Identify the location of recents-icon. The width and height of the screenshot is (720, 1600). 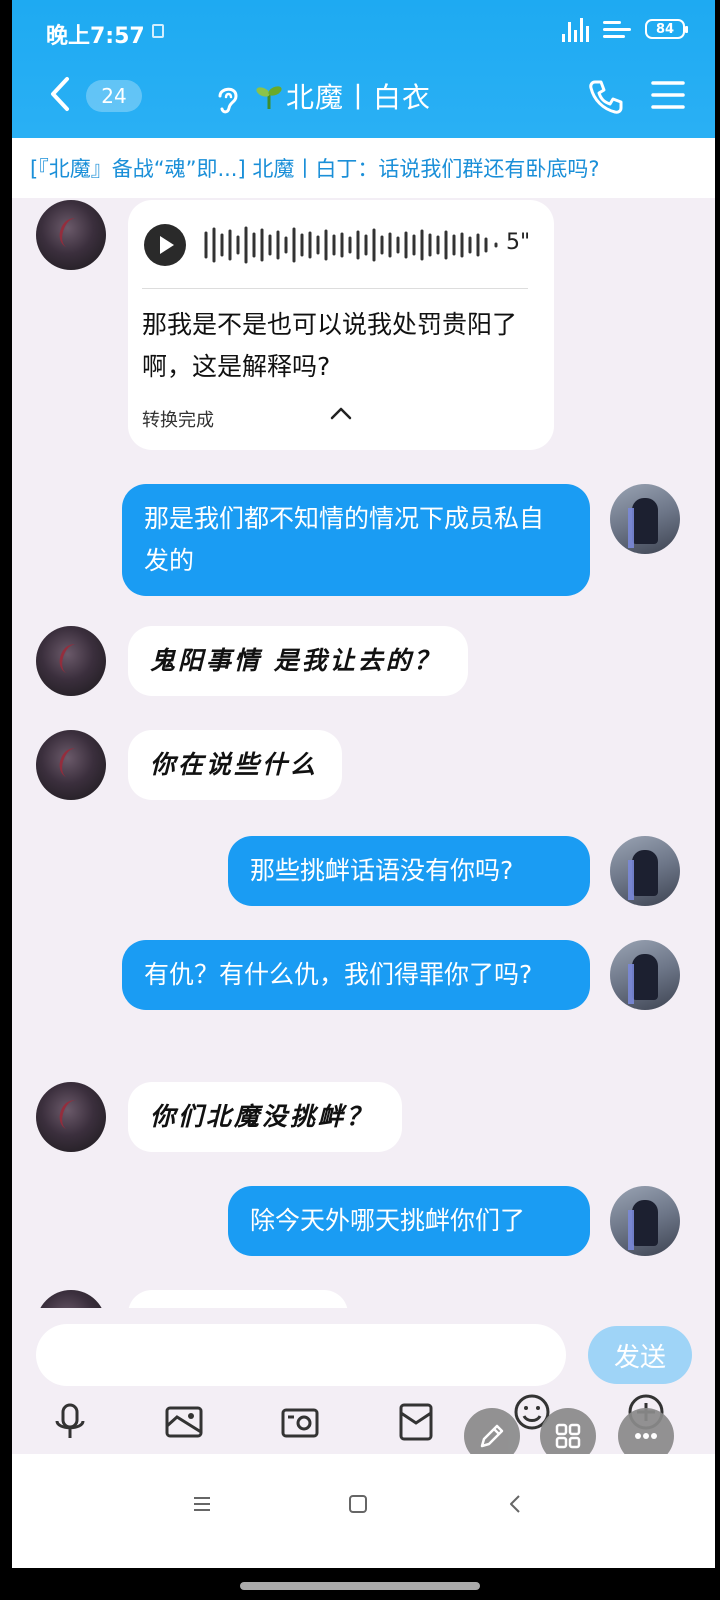
(202, 1504).